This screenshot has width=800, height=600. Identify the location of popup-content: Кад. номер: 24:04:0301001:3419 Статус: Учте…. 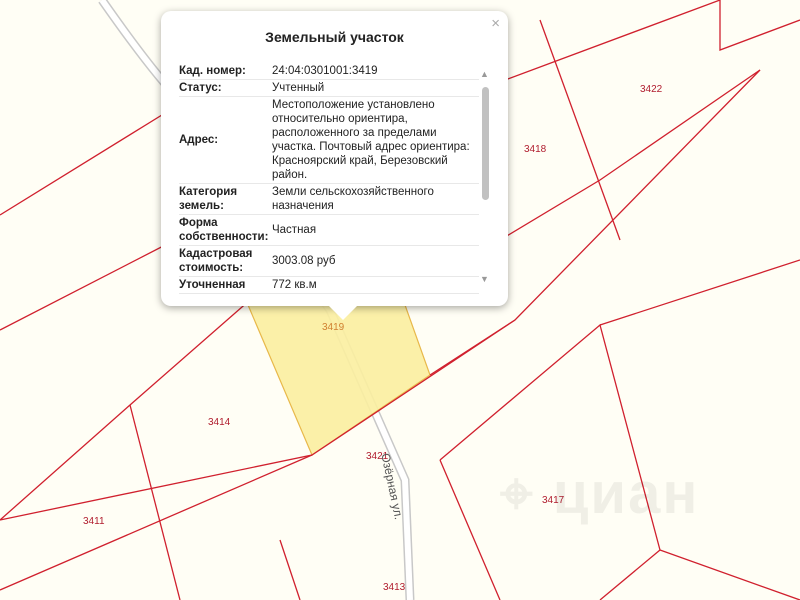
(329, 179).